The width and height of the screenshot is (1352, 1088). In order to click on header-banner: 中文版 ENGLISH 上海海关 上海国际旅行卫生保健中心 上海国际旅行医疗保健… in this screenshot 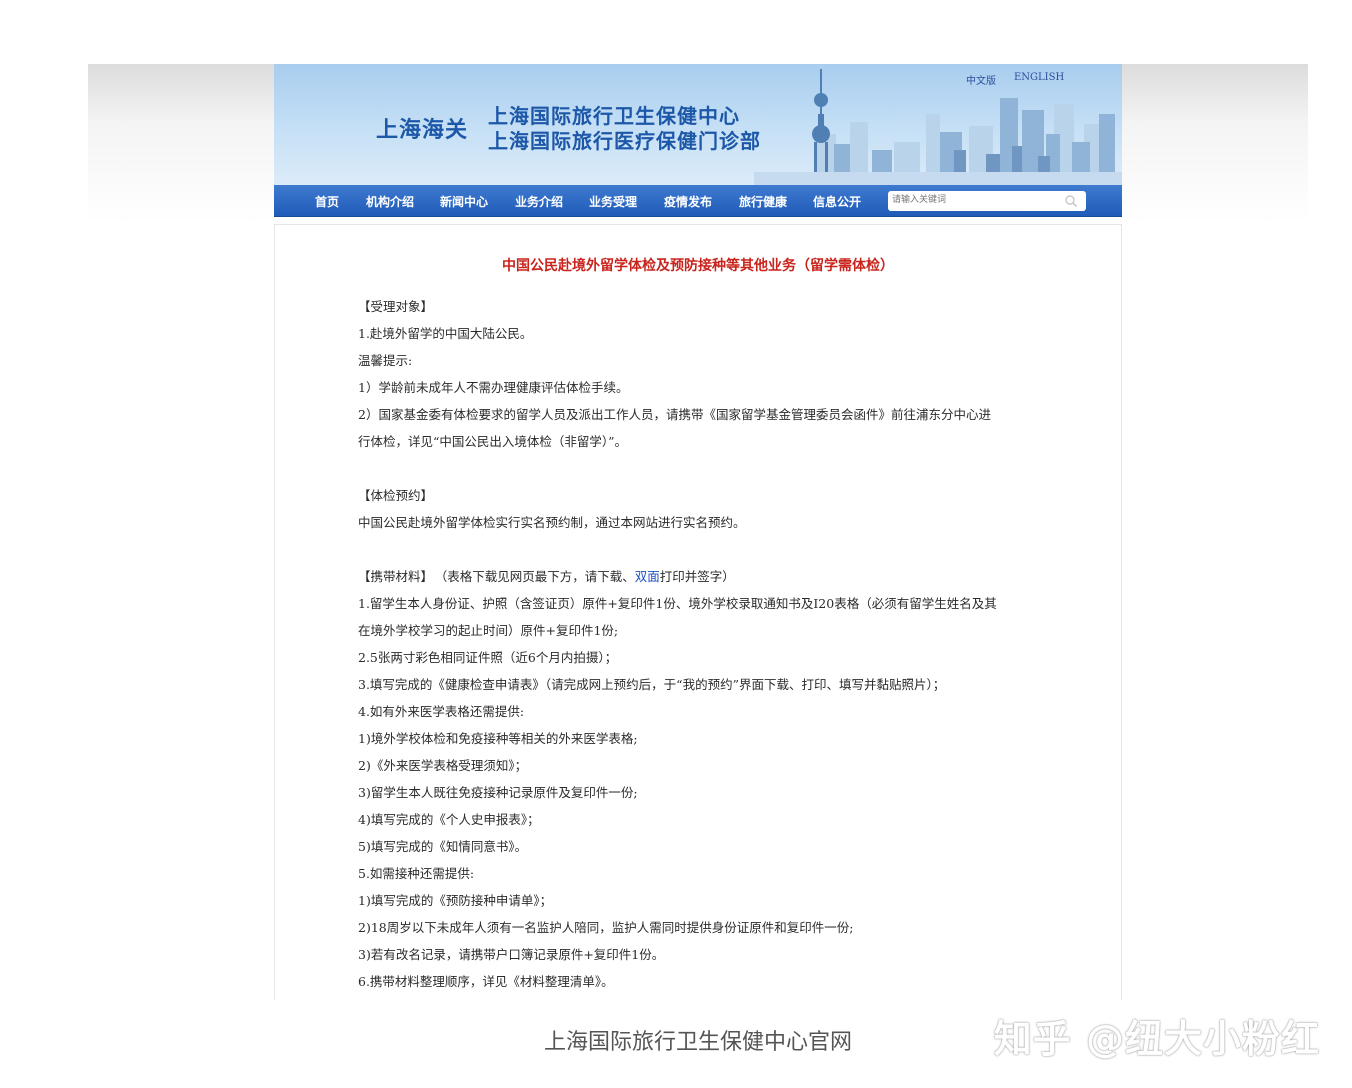, I will do `click(698, 125)`.